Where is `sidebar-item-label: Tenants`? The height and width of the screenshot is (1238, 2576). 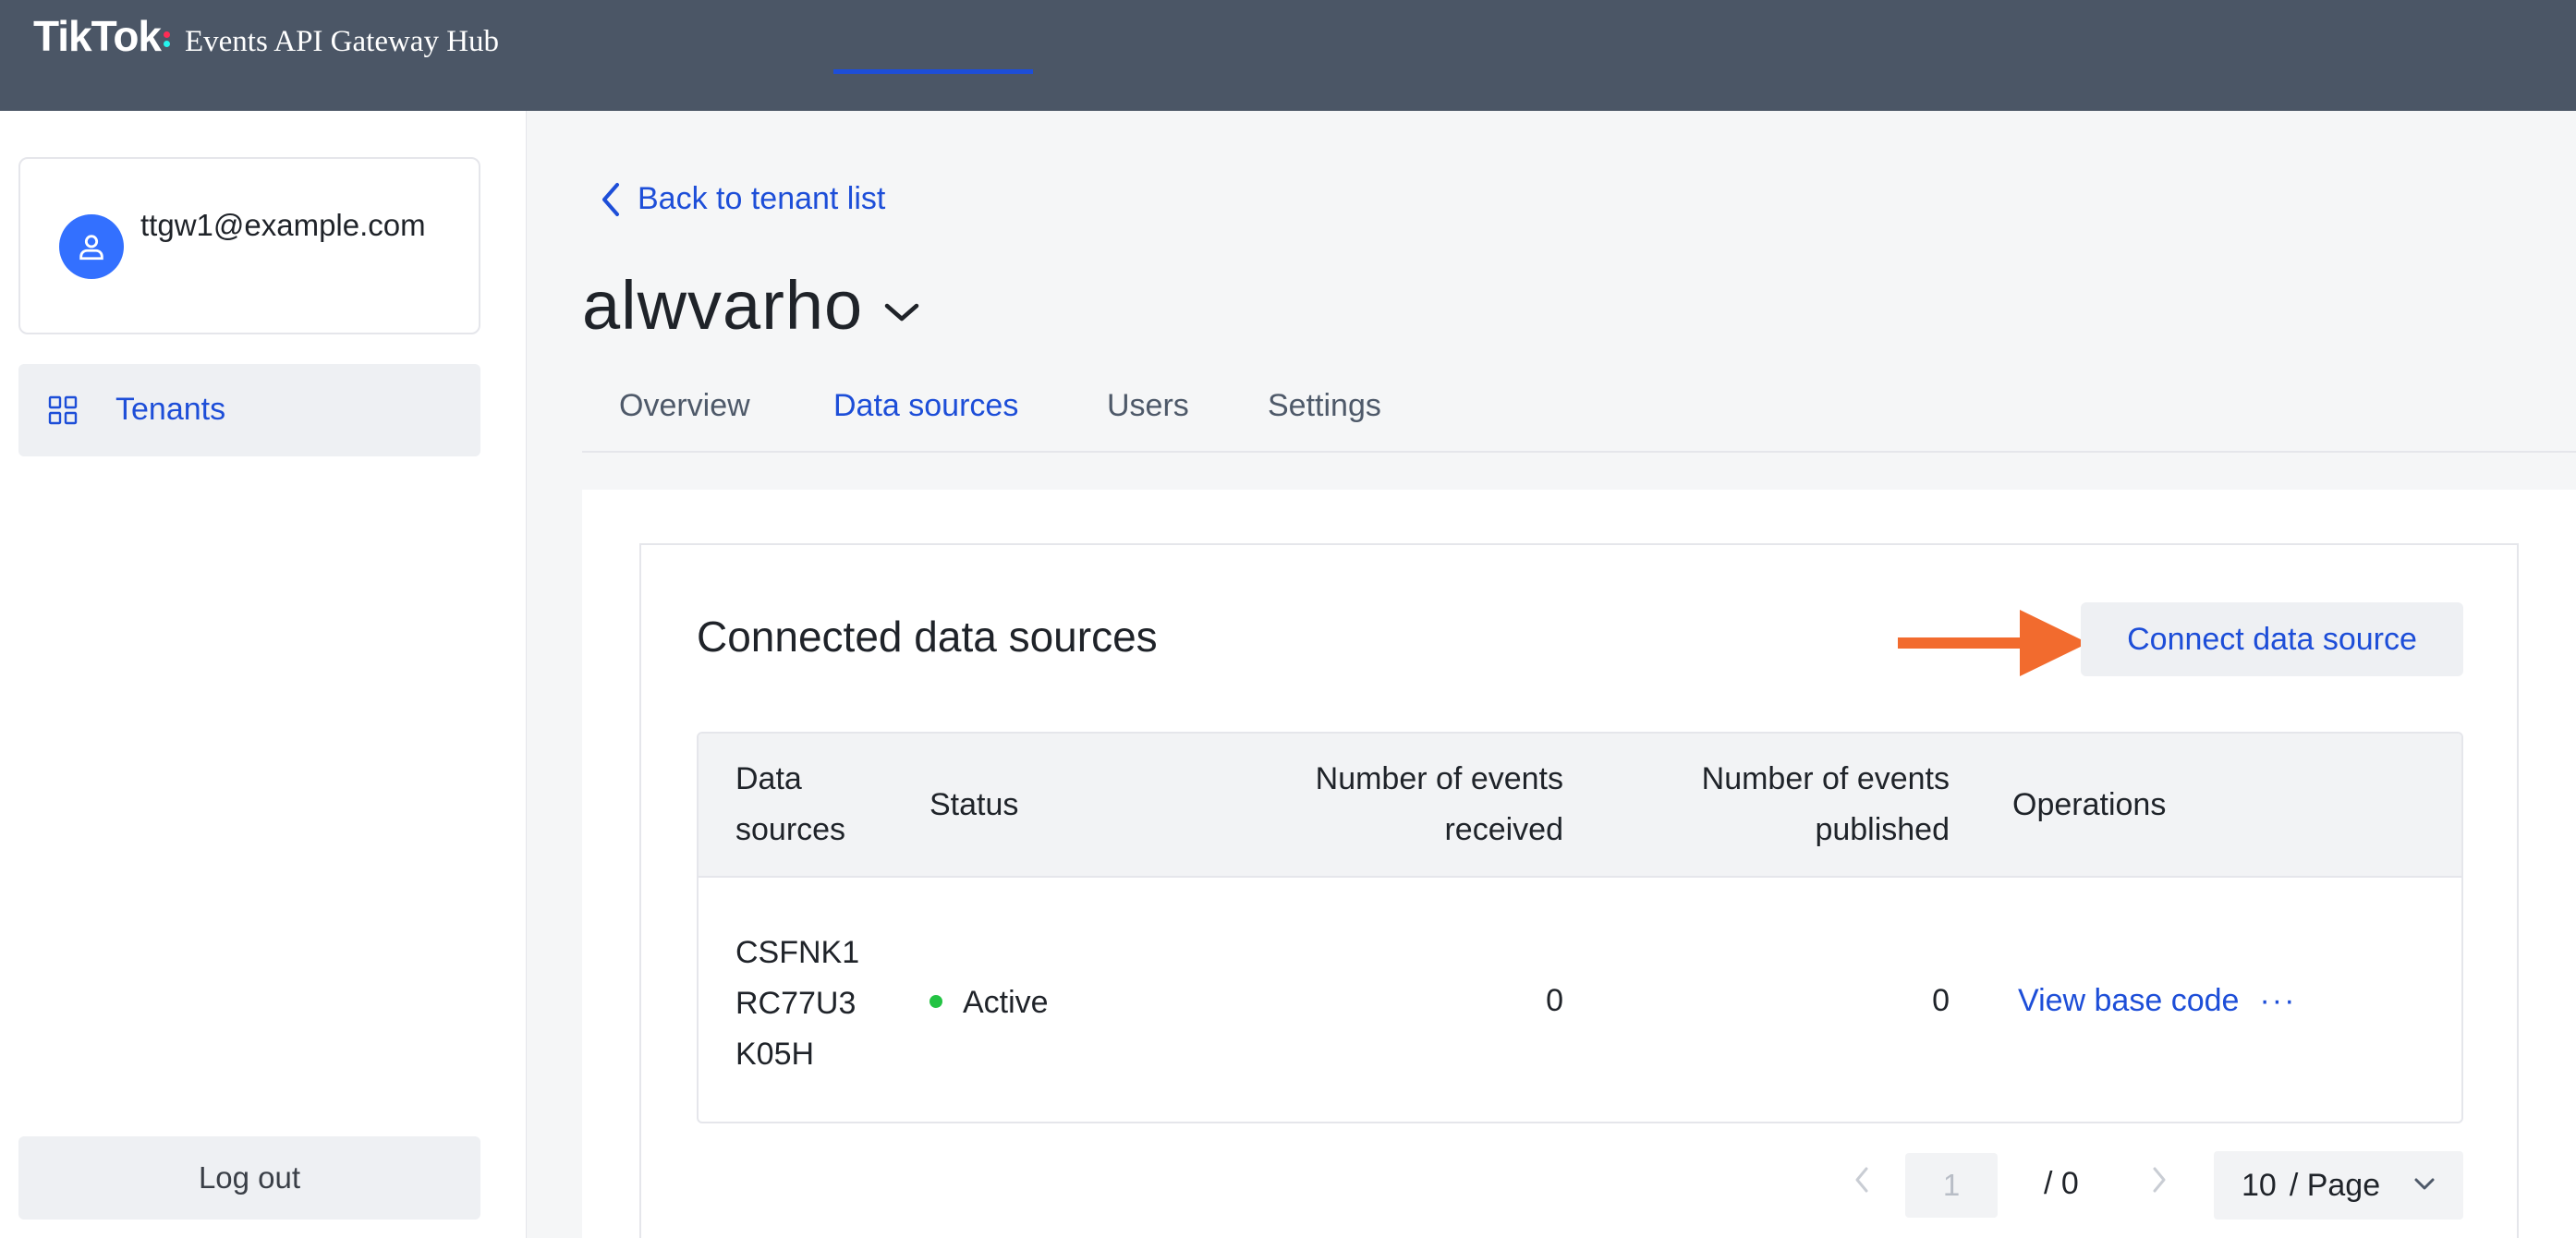
sidebar-item-label: Tenants is located at coordinates (170, 409).